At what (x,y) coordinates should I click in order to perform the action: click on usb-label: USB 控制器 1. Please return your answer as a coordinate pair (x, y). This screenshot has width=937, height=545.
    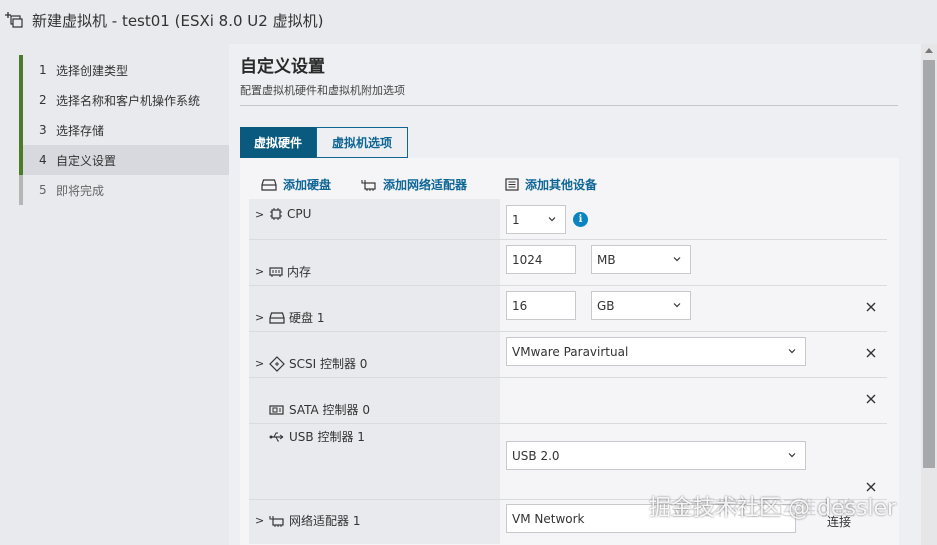
    Looking at the image, I should click on (327, 437).